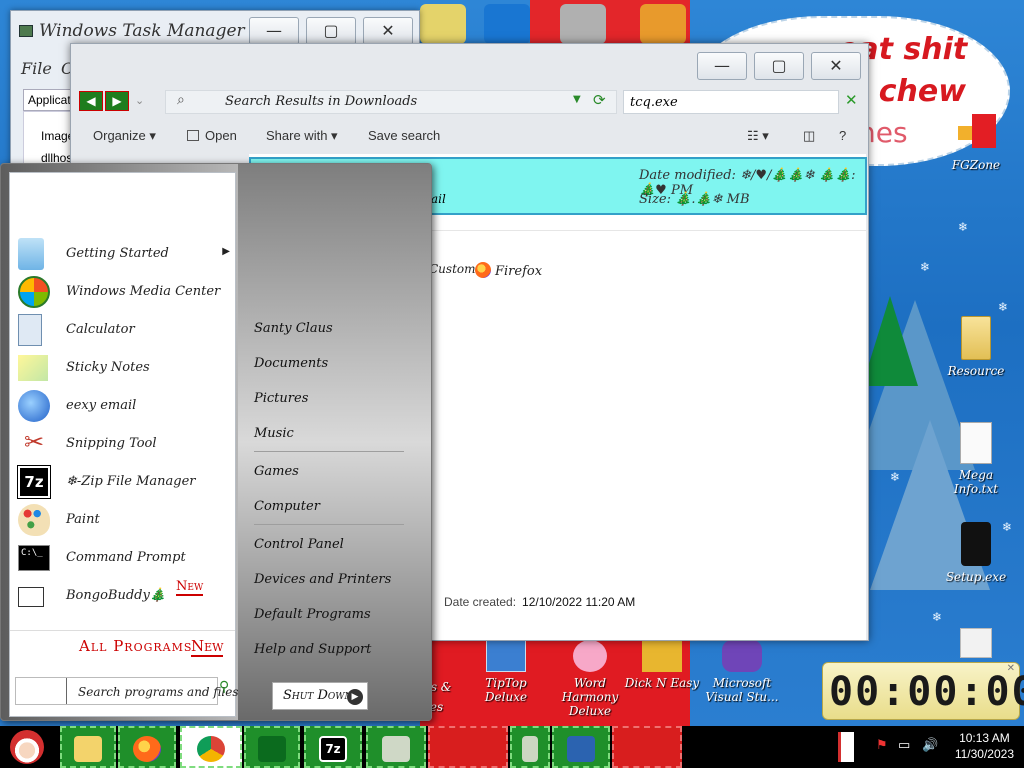 This screenshot has width=1024, height=768. What do you see at coordinates (355, 697) in the screenshot?
I see `shutdown-options-arrow-icon: ▶` at bounding box center [355, 697].